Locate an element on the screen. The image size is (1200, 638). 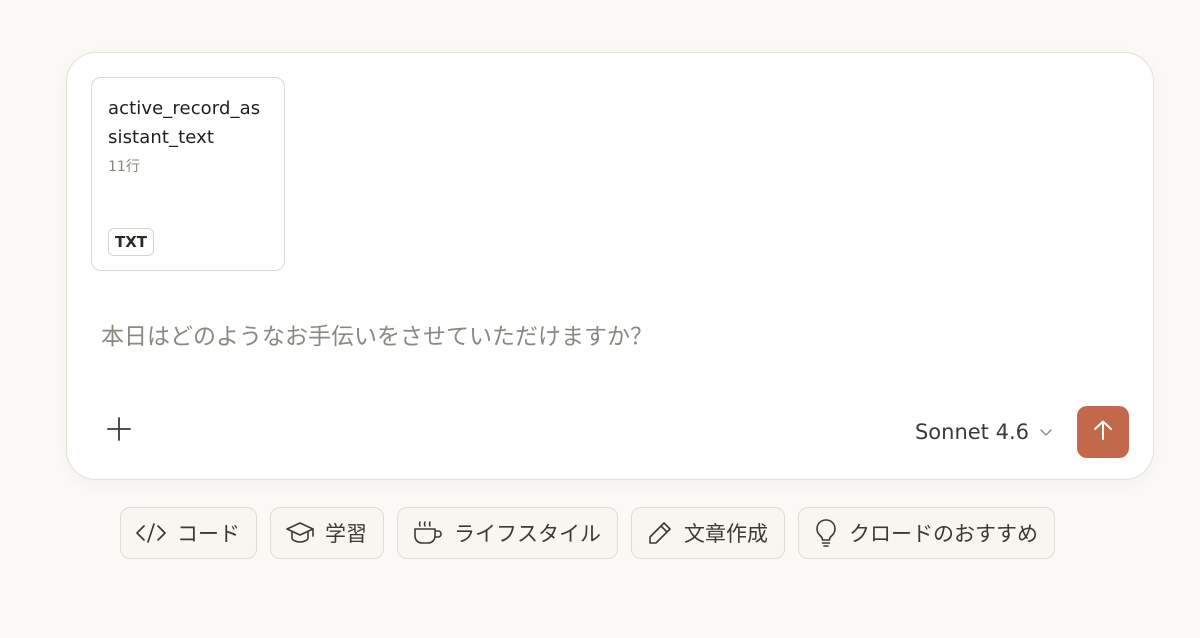
suggestion-chip-label: クロードのおすすめ is located at coordinates (943, 534).